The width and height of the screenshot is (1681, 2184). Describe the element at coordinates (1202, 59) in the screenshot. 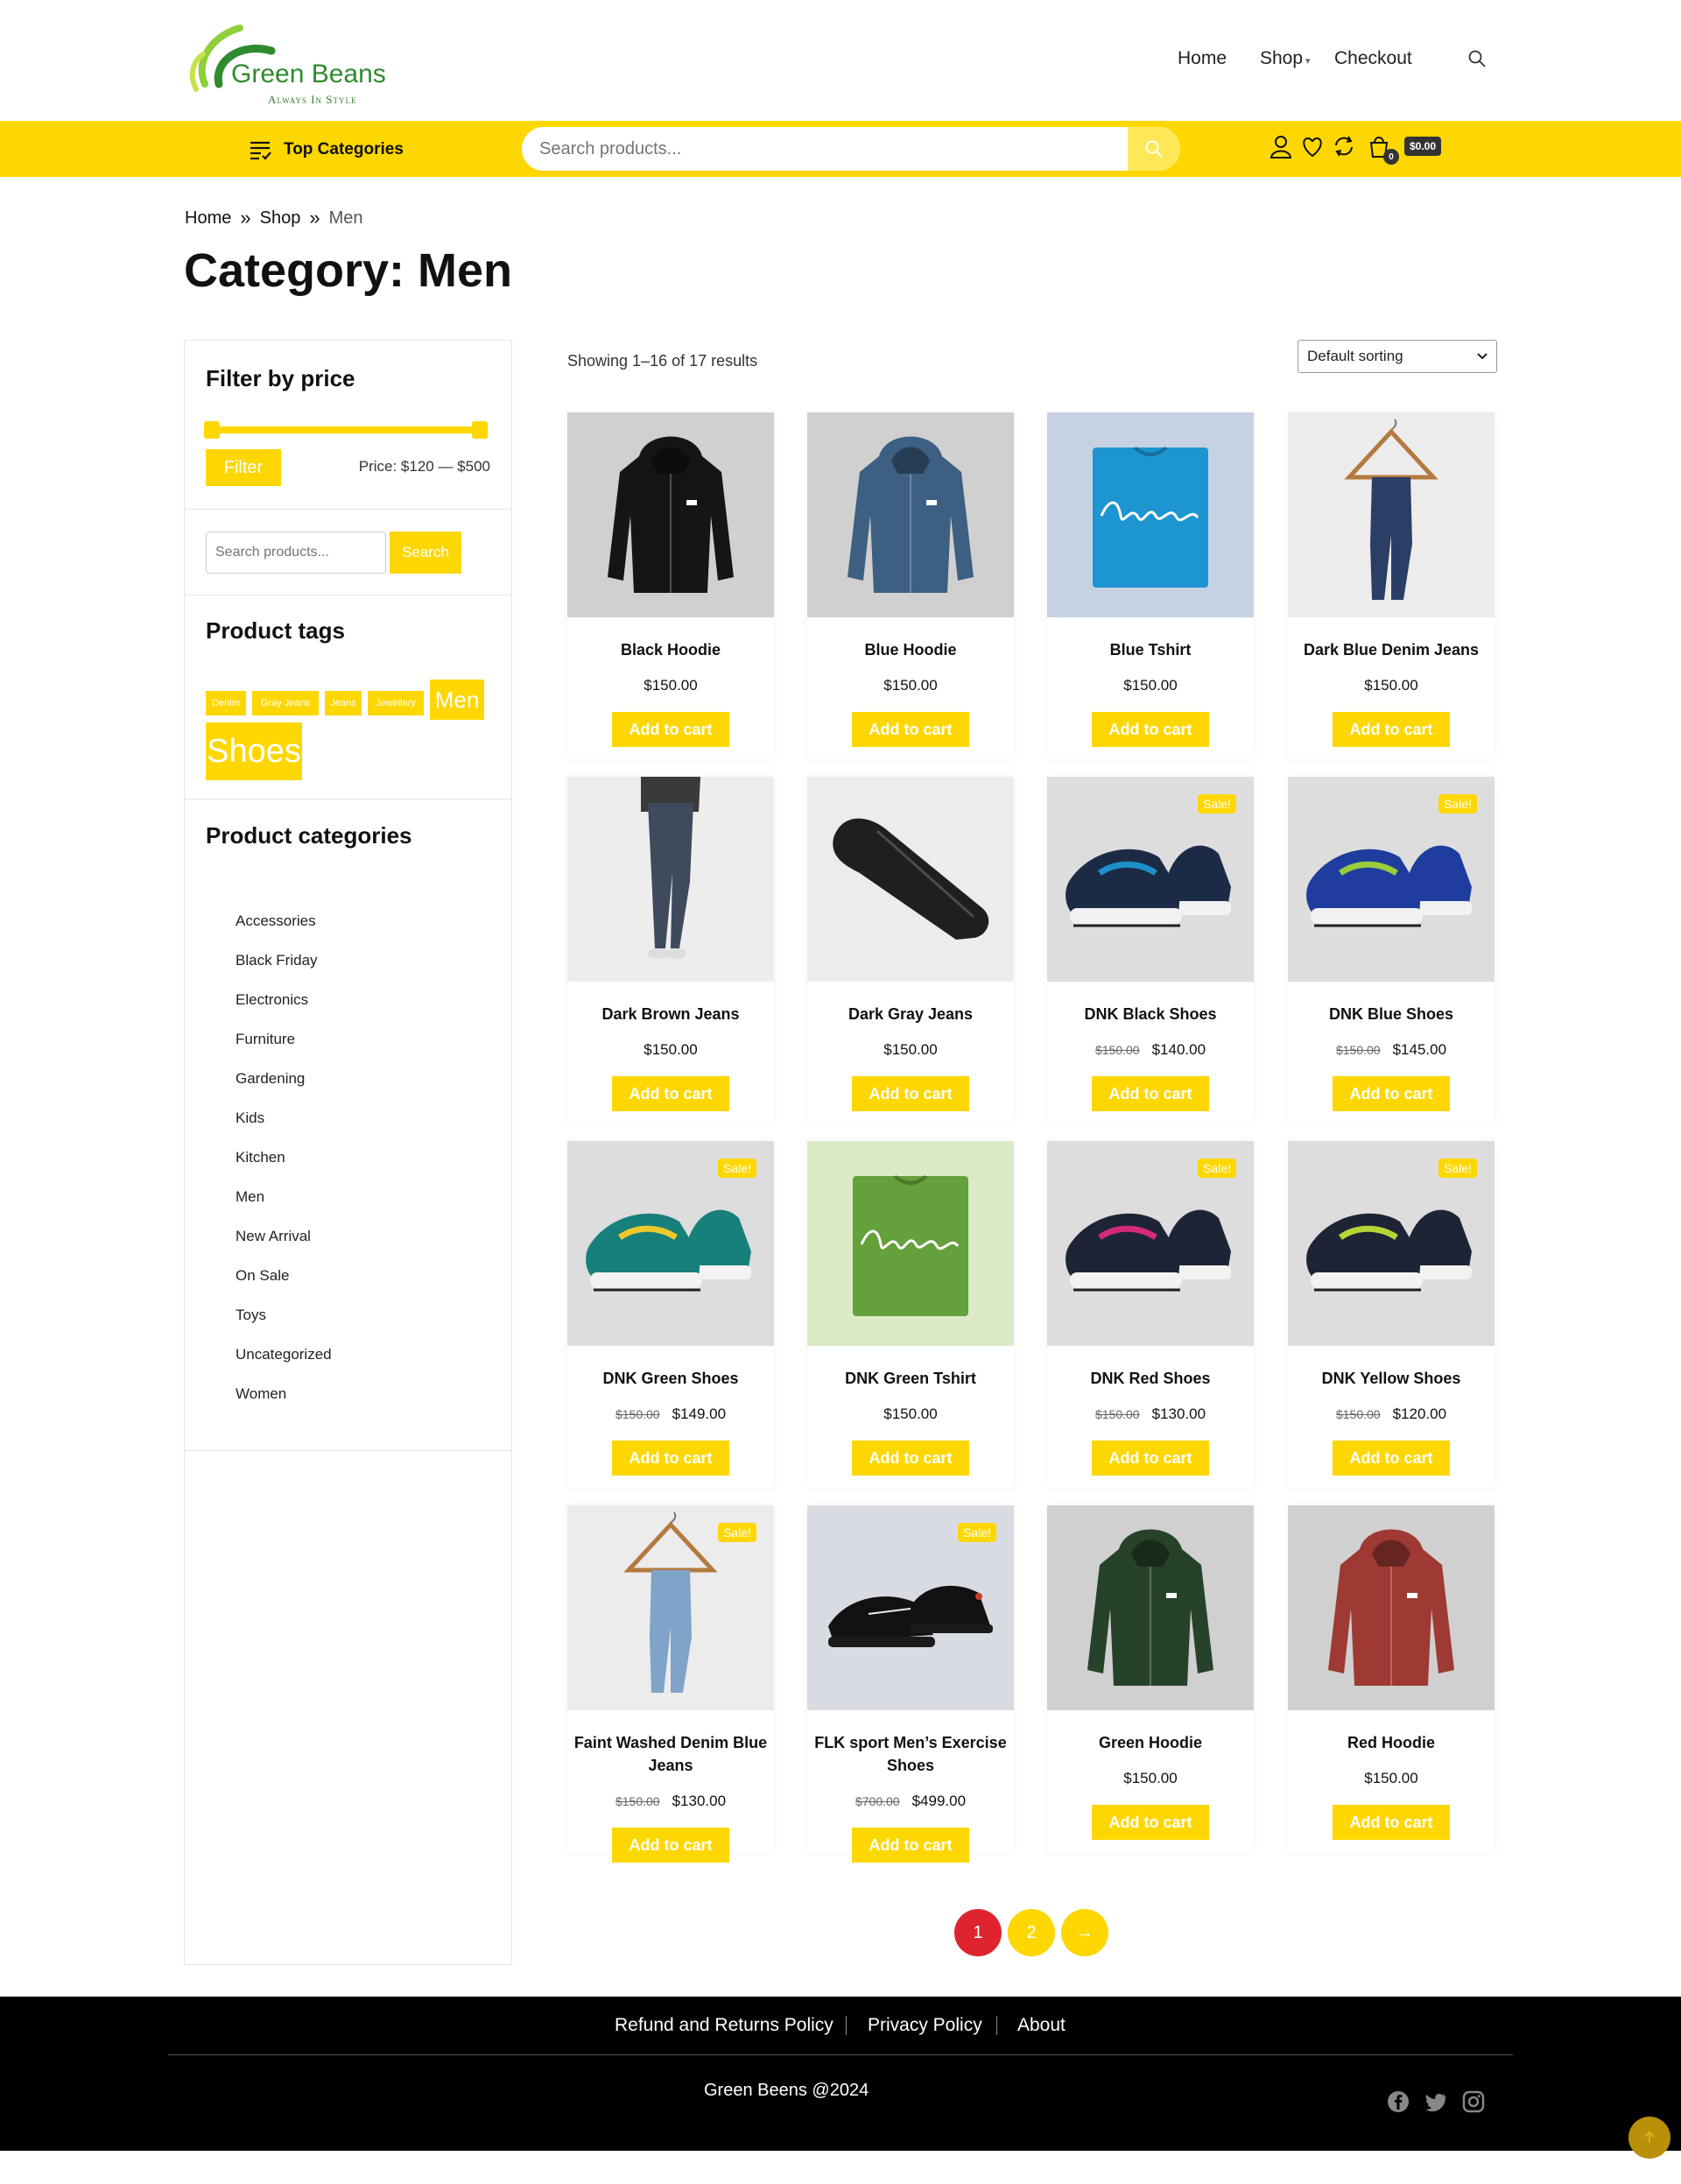

I see `nav-home: Home` at that location.